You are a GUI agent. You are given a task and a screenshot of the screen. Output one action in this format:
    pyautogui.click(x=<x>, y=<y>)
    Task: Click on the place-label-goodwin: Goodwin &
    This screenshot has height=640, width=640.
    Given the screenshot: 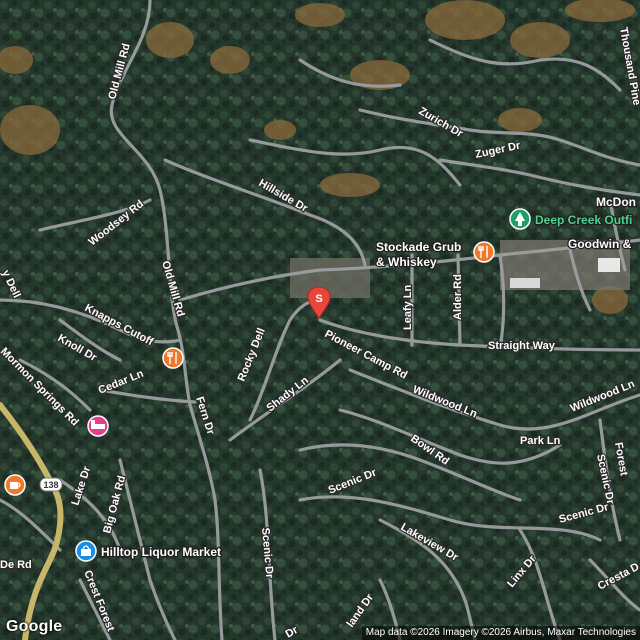 What is the action you would take?
    pyautogui.click(x=600, y=244)
    